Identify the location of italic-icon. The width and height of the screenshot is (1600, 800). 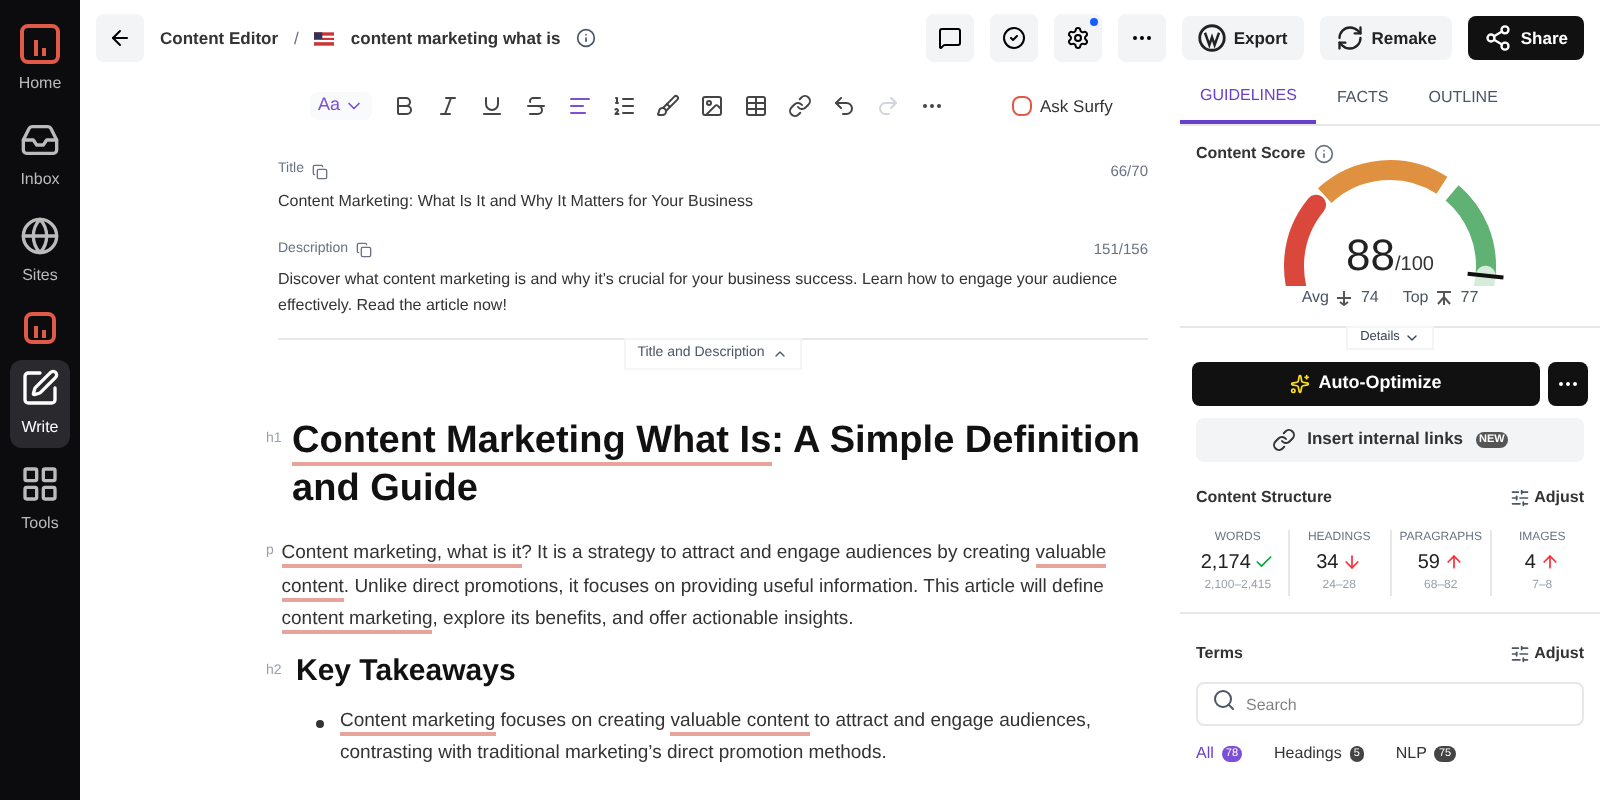
(448, 106).